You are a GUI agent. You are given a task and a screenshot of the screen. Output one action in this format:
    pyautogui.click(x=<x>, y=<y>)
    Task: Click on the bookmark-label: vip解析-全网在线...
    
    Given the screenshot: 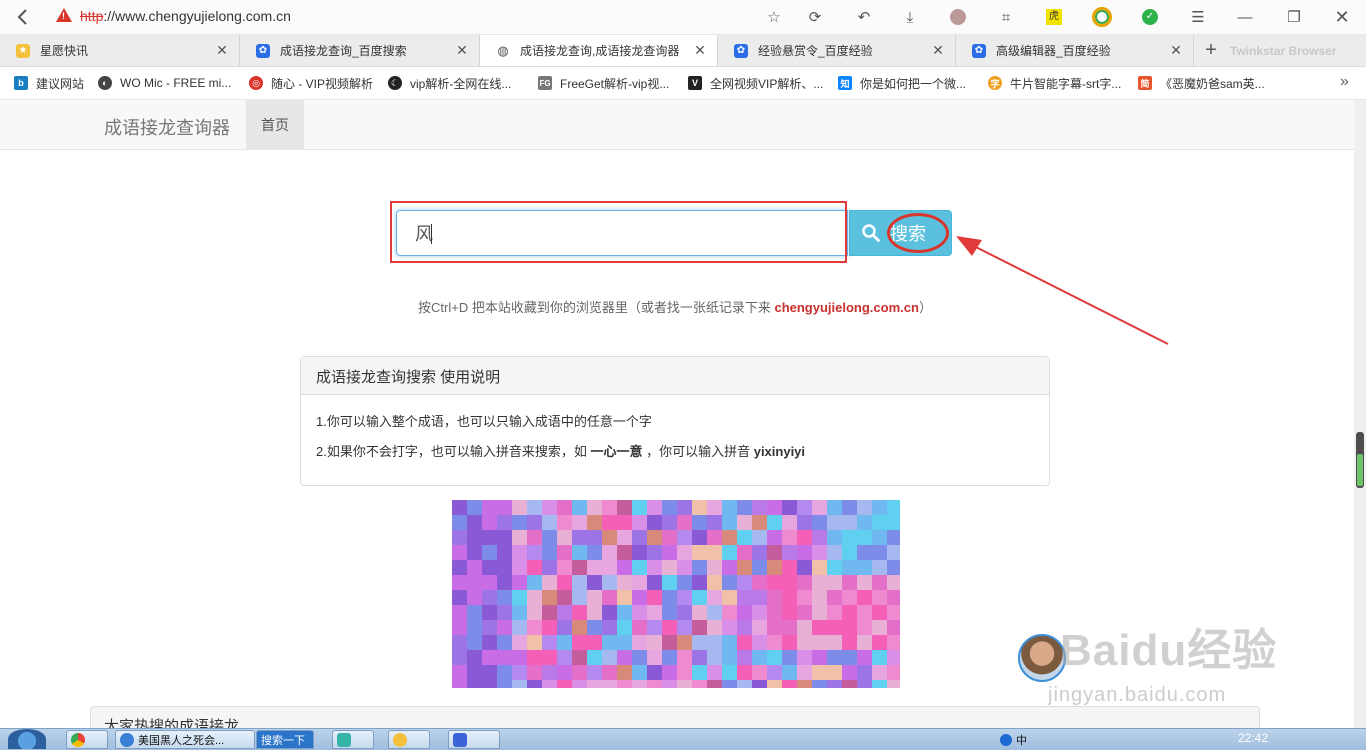 What is the action you would take?
    pyautogui.click(x=461, y=83)
    